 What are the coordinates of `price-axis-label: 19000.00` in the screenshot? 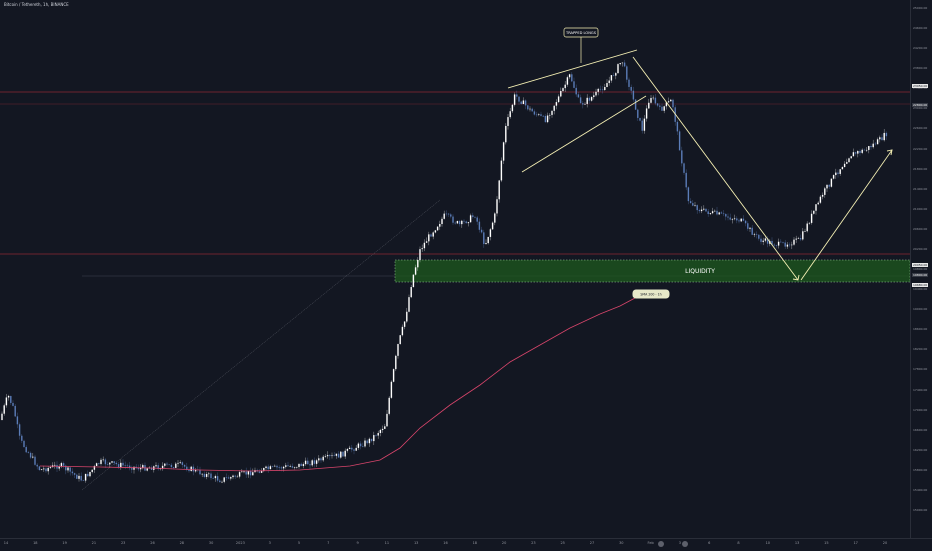 It's located at (920, 309).